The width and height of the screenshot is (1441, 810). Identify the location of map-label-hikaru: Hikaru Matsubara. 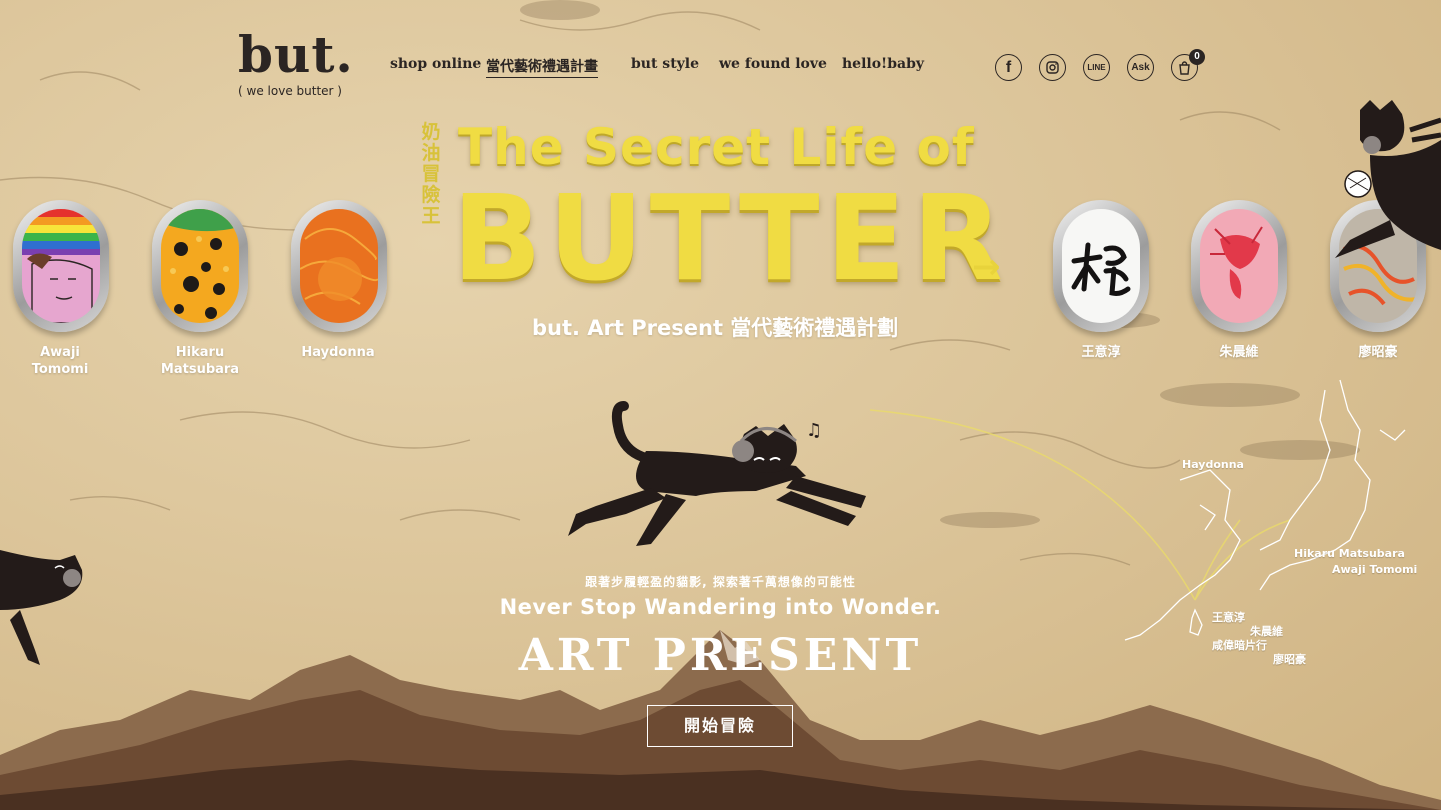
(1349, 553).